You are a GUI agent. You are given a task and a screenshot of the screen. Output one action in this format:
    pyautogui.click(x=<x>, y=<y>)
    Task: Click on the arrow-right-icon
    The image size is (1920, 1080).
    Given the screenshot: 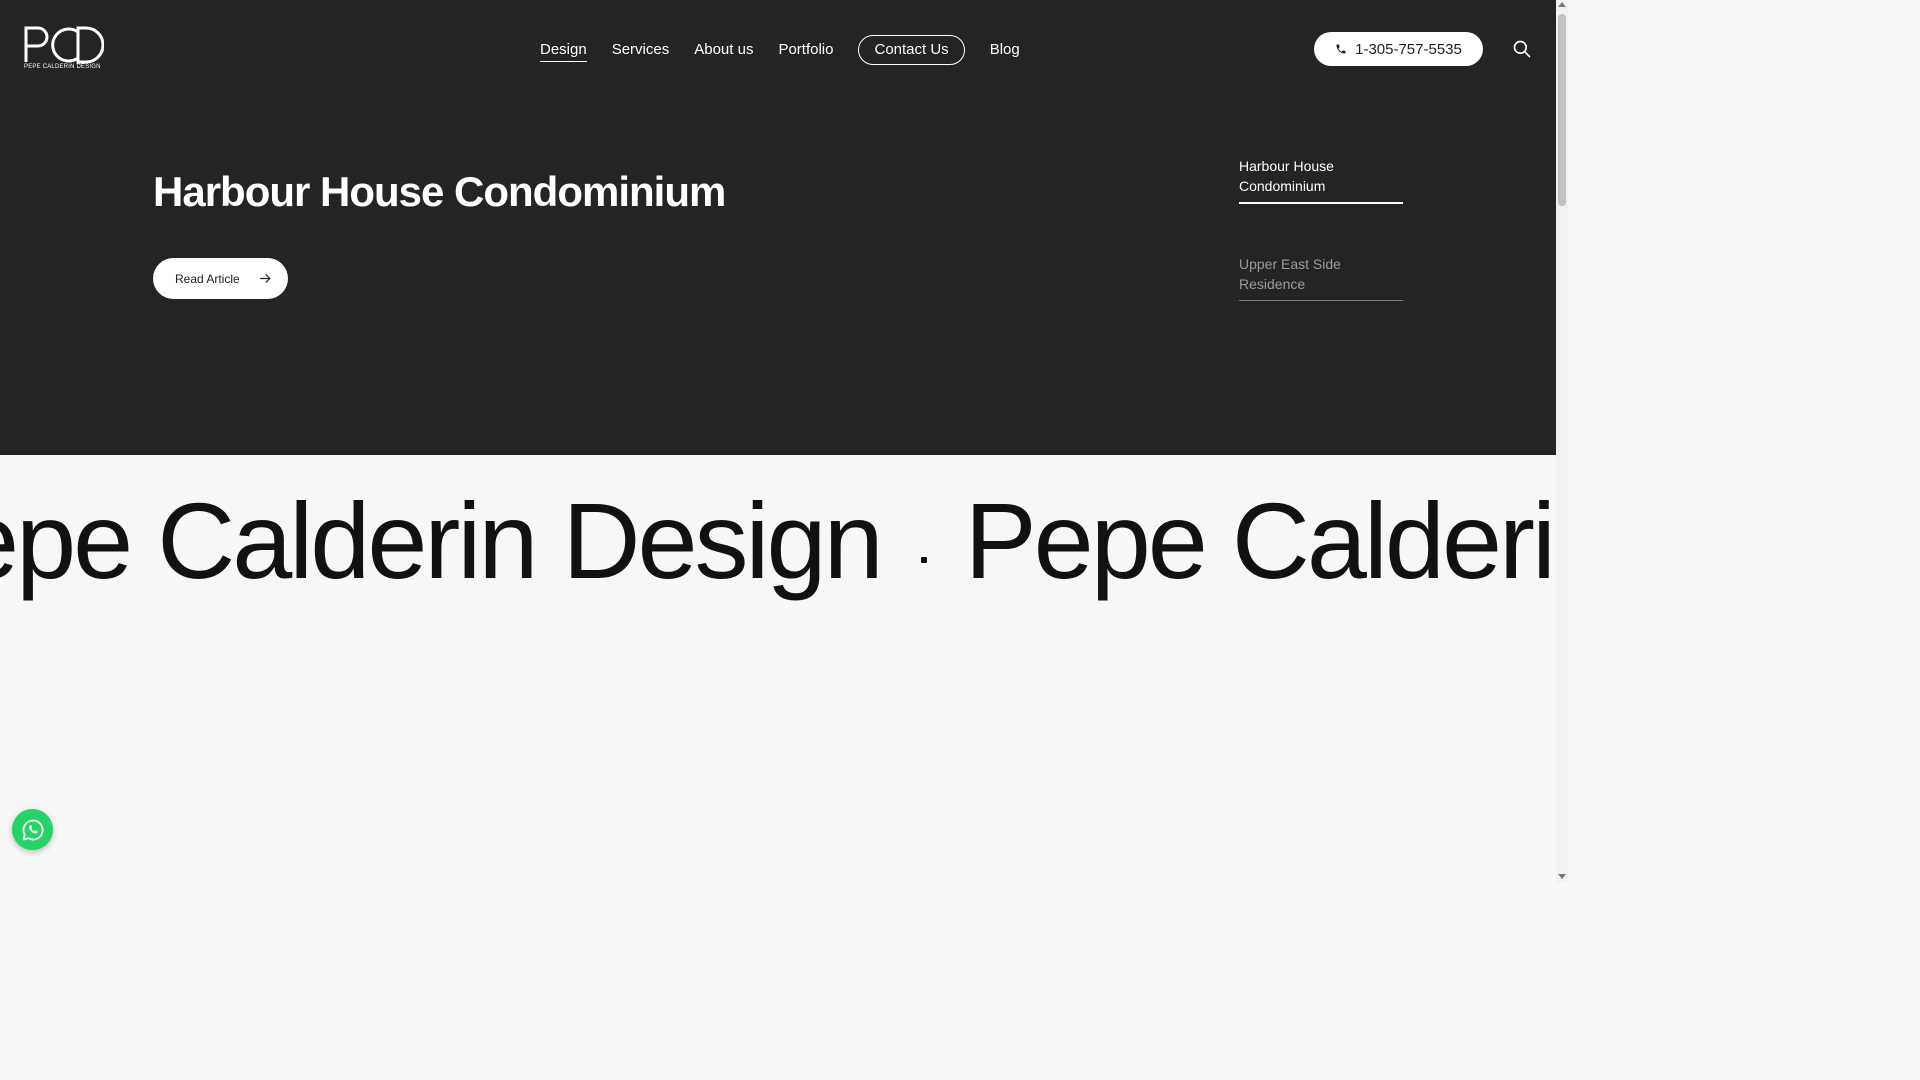 What is the action you would take?
    pyautogui.click(x=265, y=278)
    